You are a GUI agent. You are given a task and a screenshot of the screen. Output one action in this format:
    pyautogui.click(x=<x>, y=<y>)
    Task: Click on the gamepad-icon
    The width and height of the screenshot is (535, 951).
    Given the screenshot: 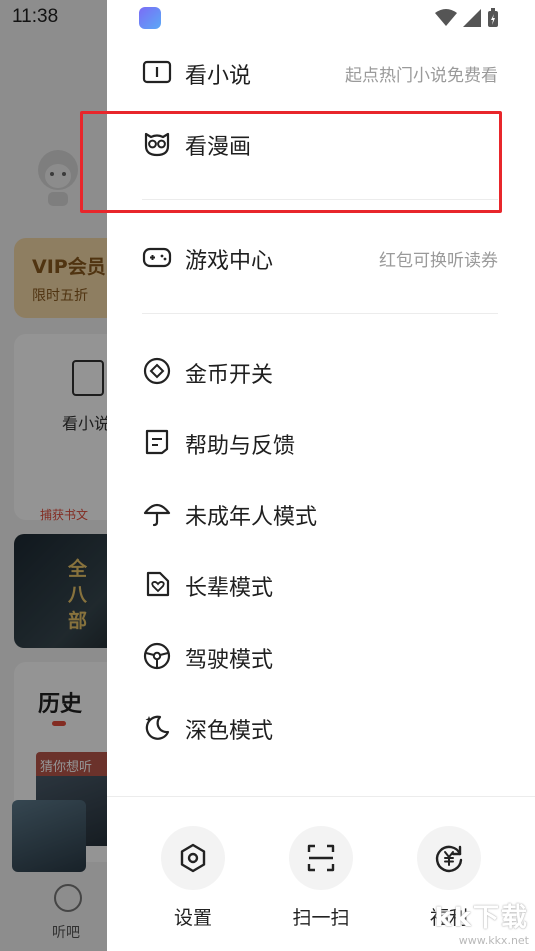 What is the action you would take?
    pyautogui.click(x=157, y=257)
    